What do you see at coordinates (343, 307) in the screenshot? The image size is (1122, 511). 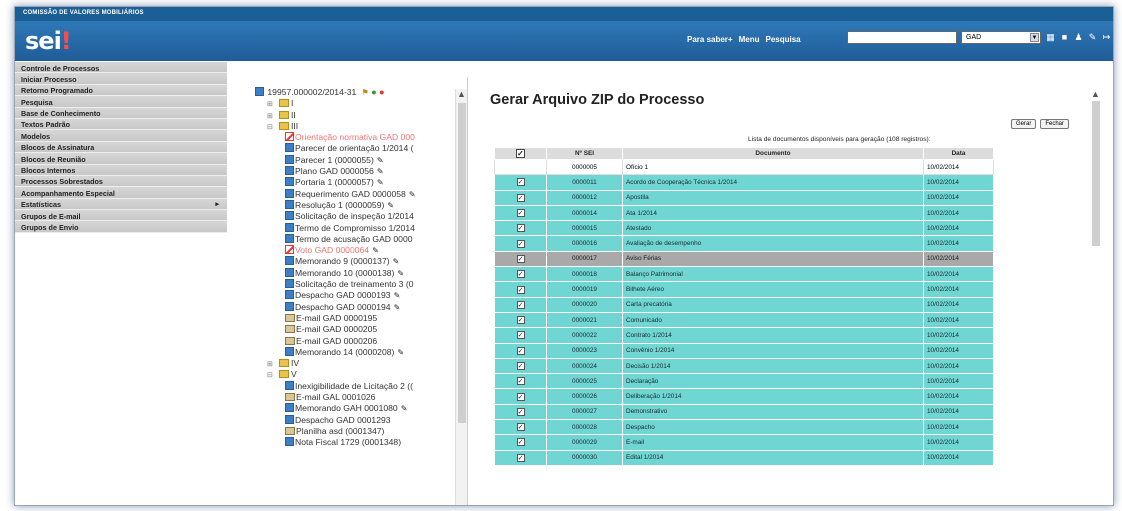 I see `tree-item-label: Despacho GAD 0000194` at bounding box center [343, 307].